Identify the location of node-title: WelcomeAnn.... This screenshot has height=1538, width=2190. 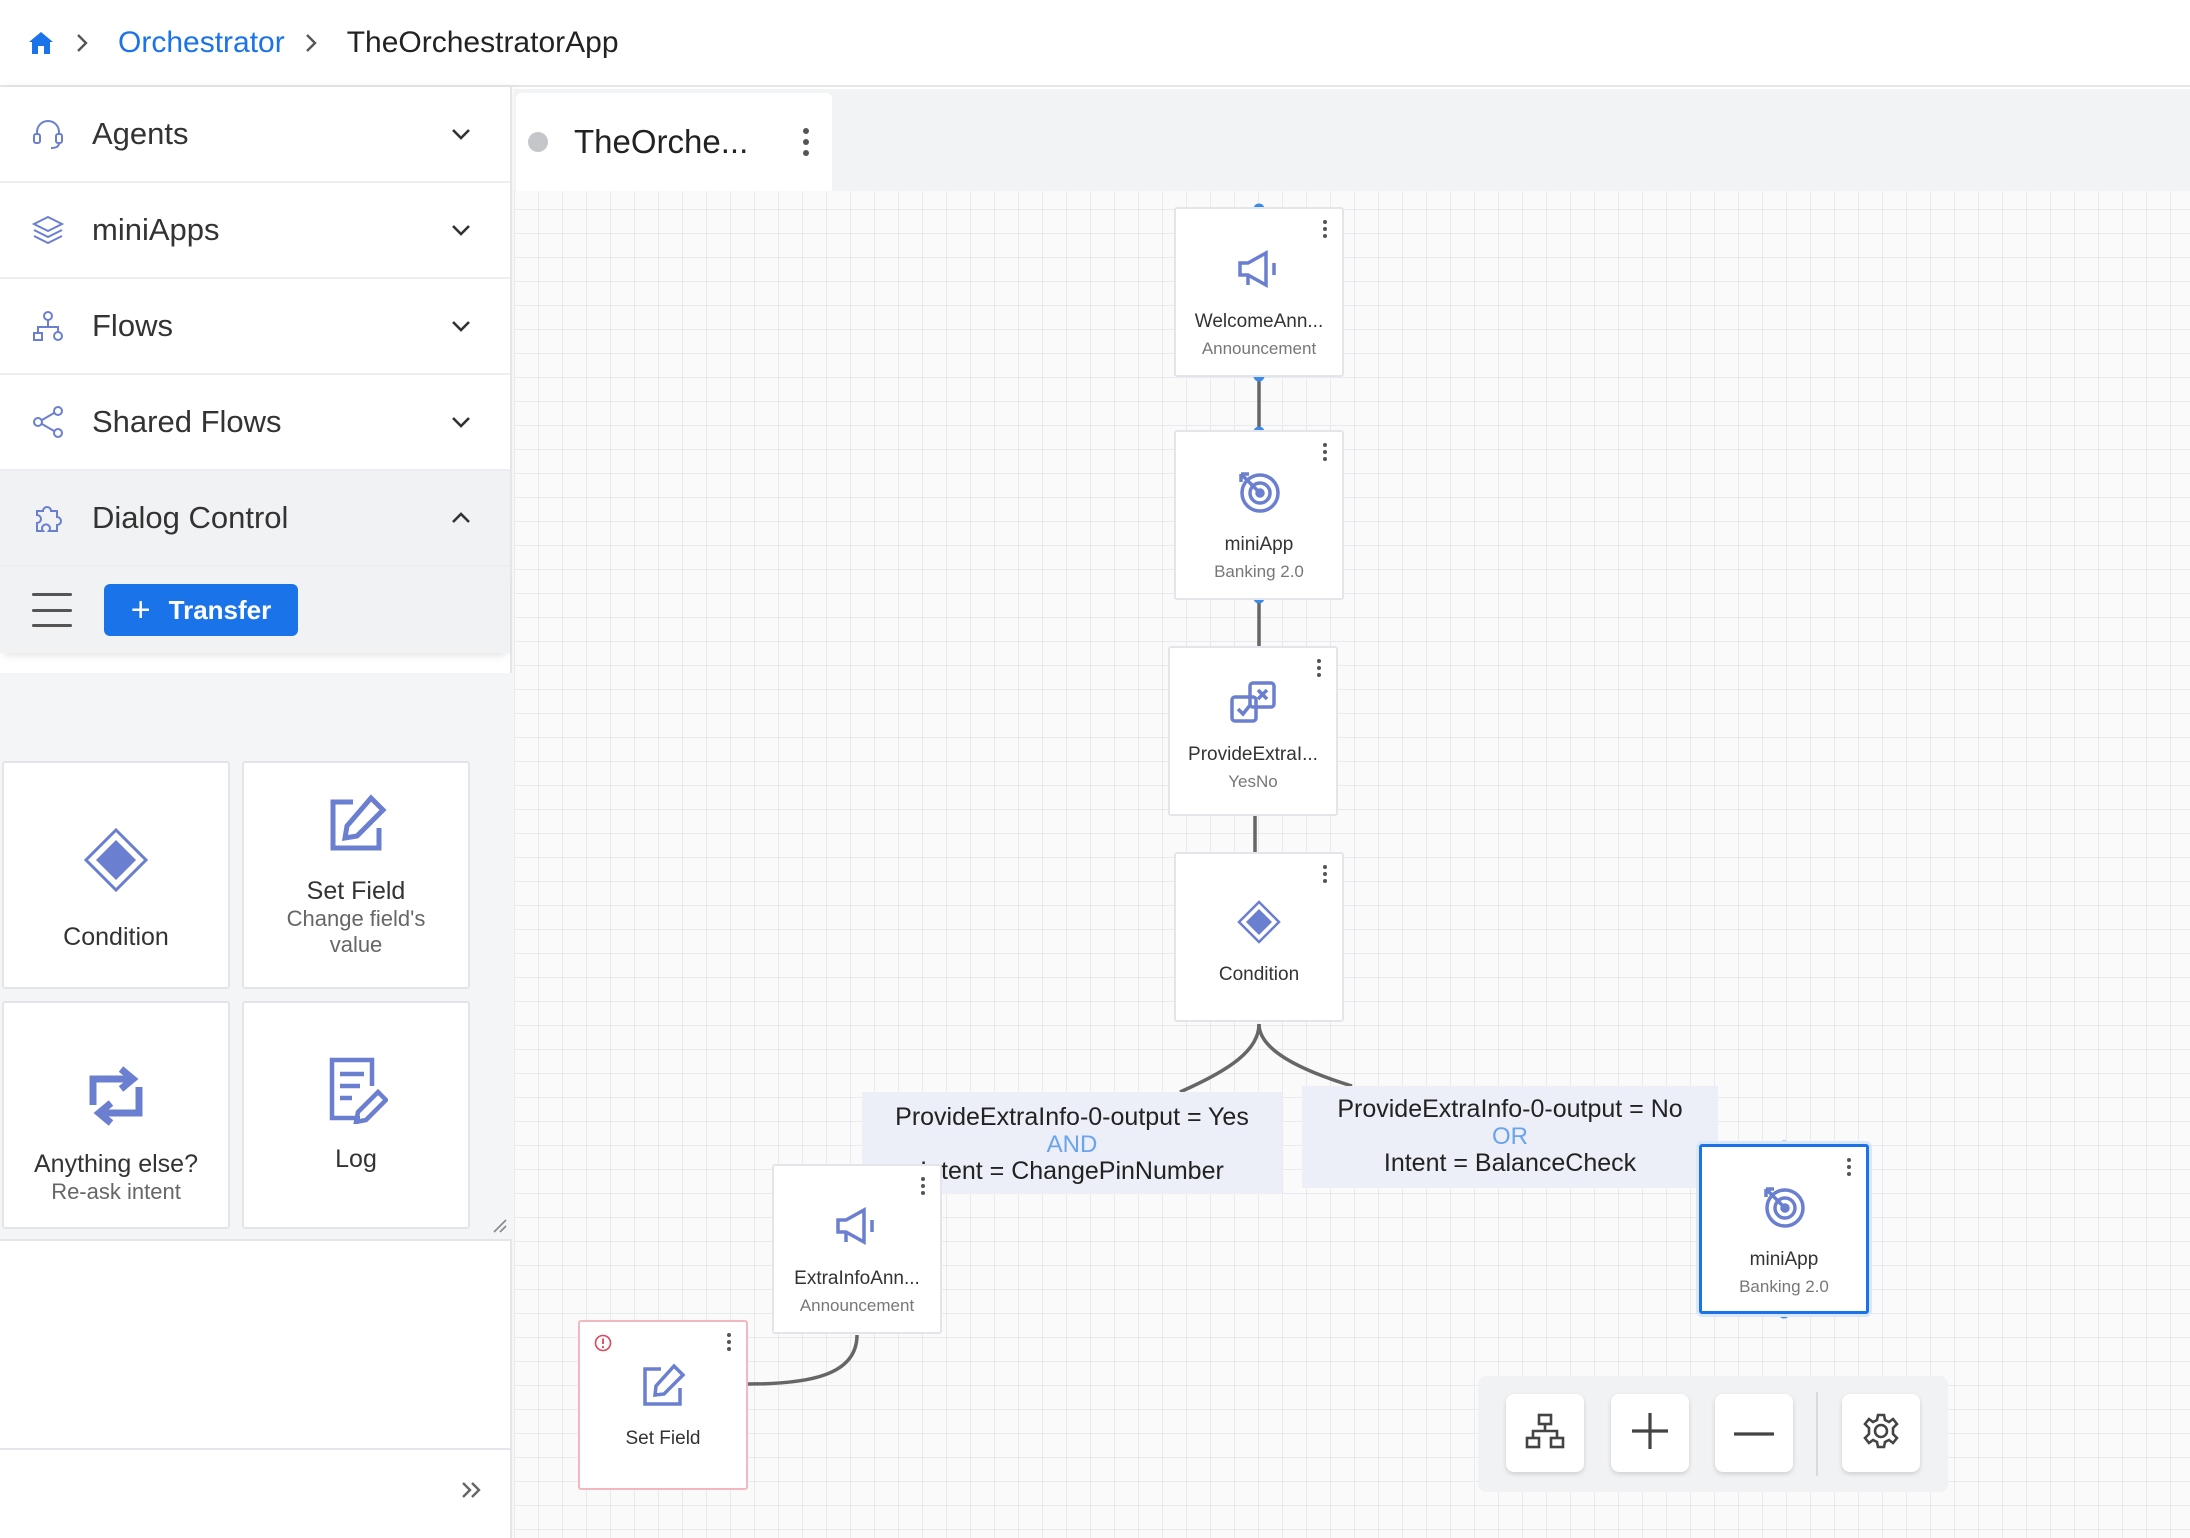
(1259, 321).